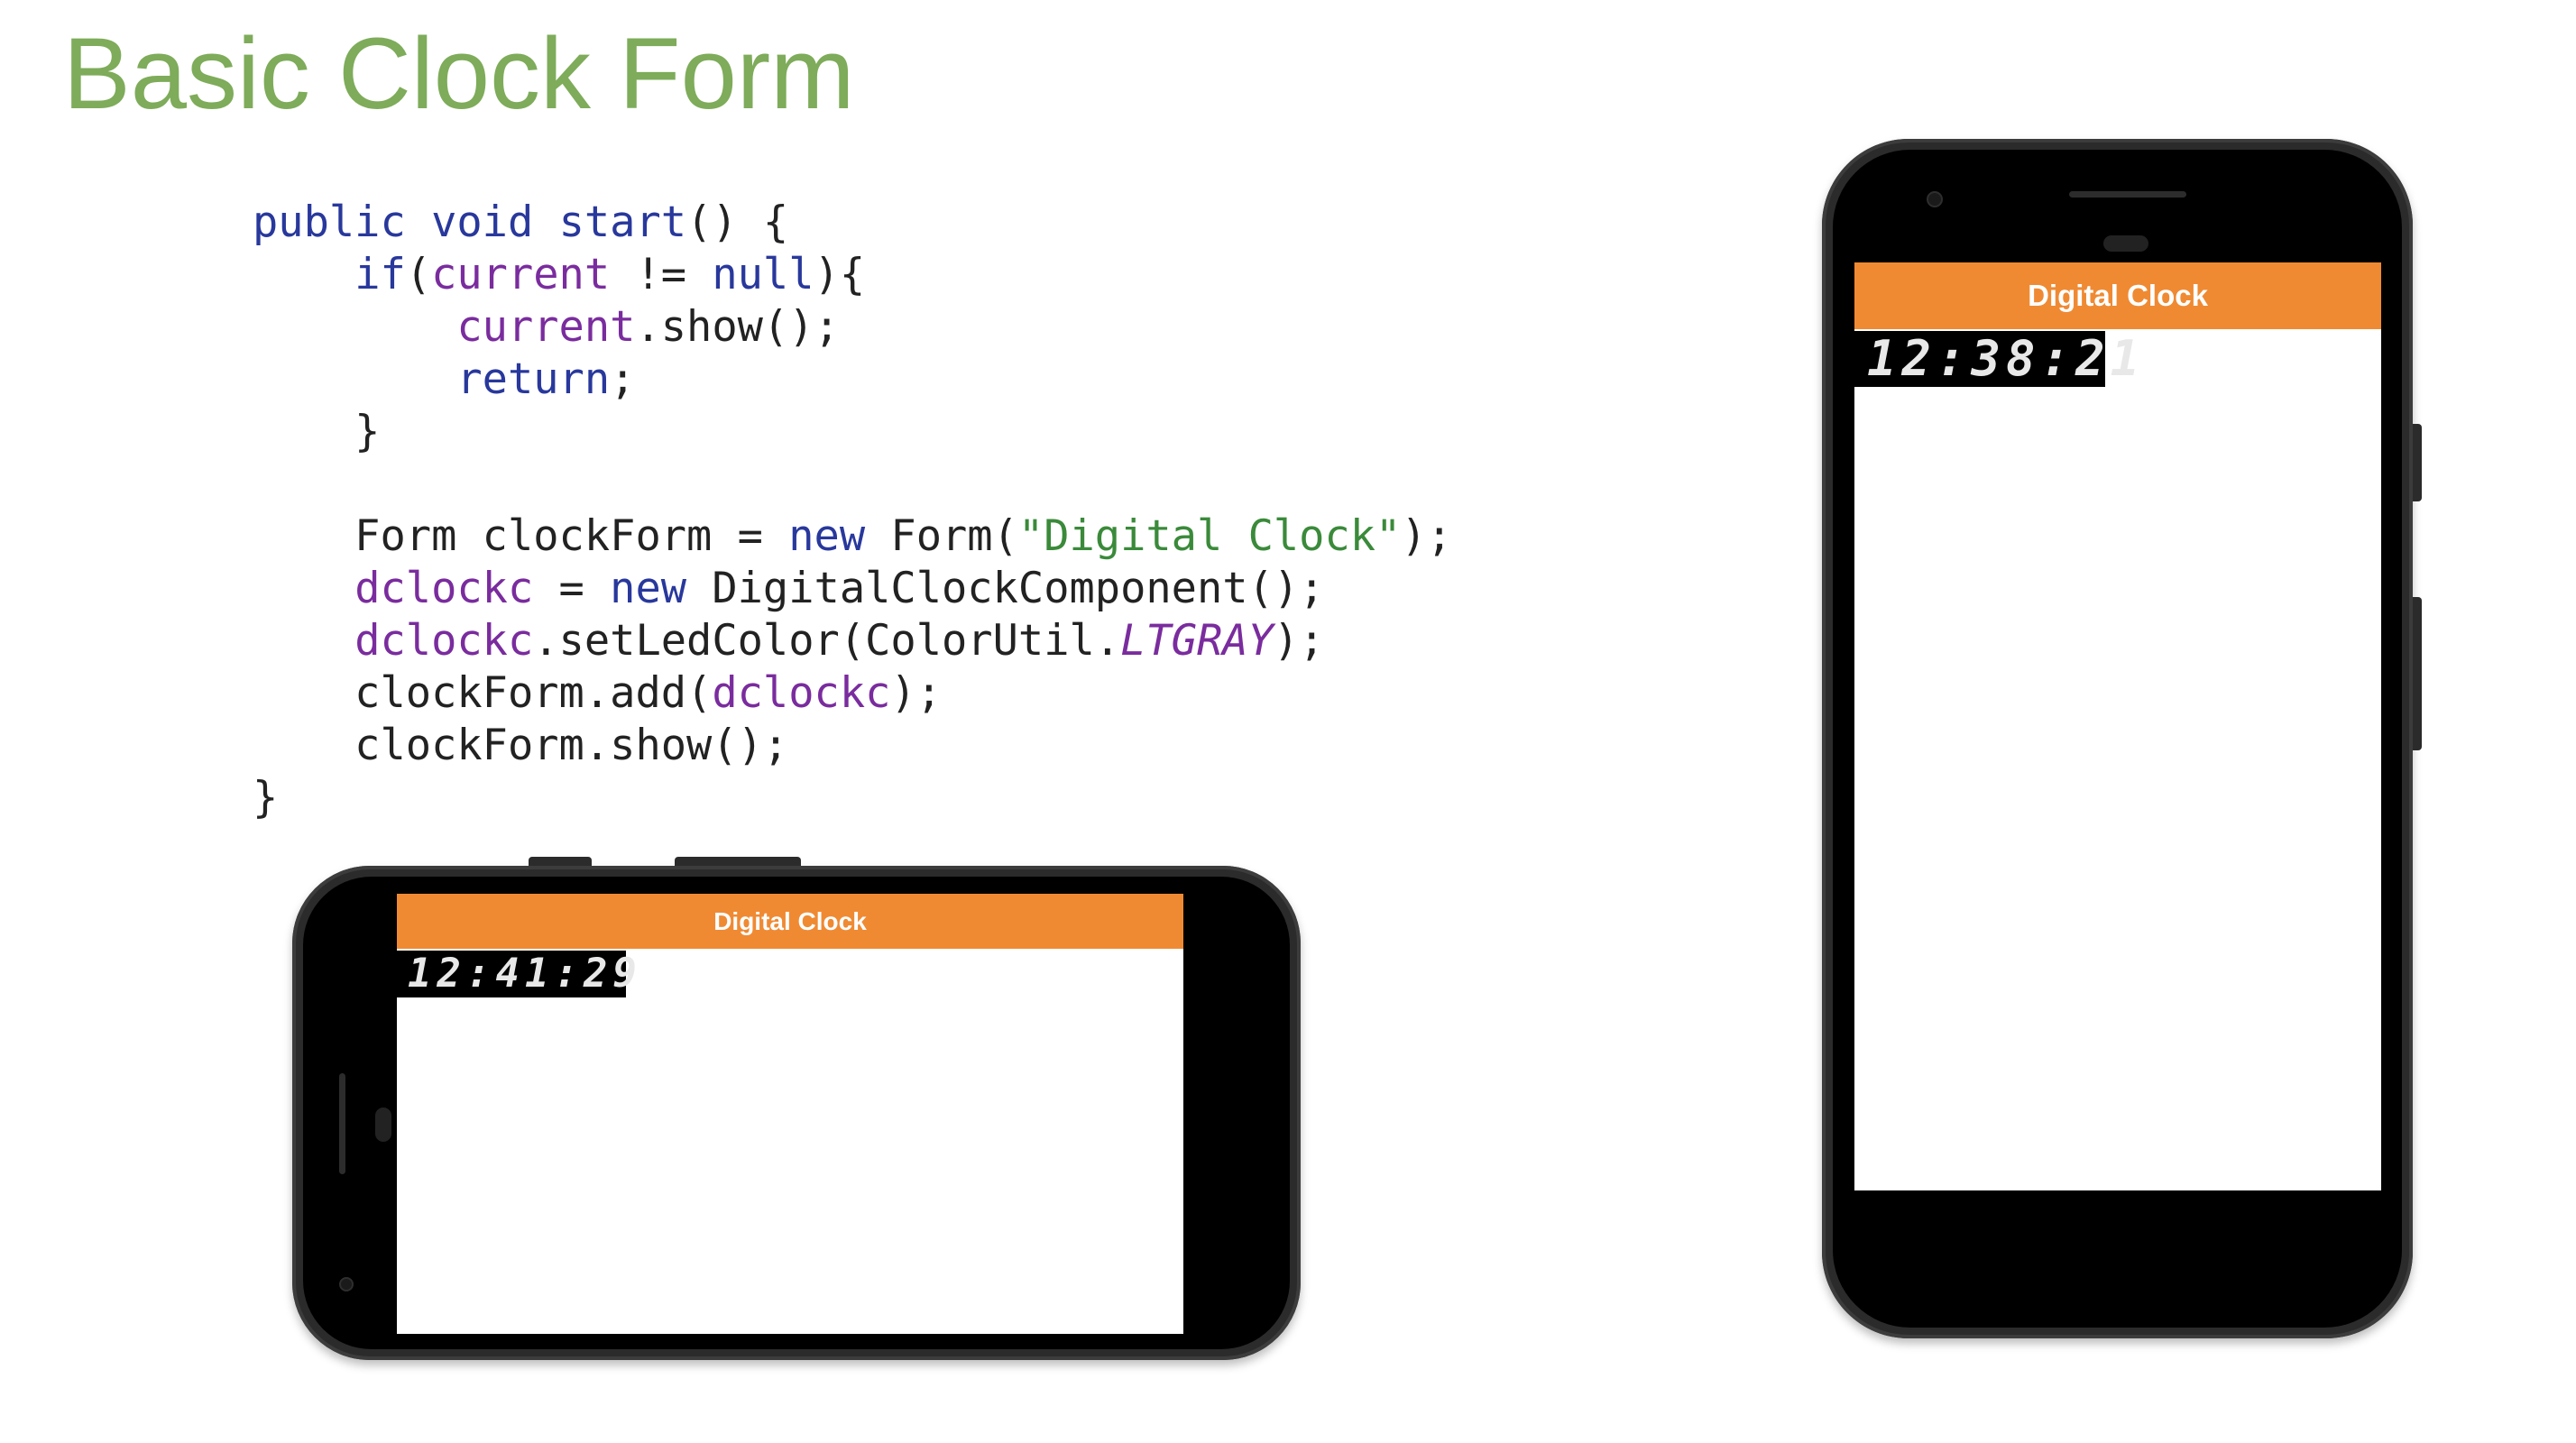 The height and width of the screenshot is (1443, 2576). What do you see at coordinates (840, 274) in the screenshot?
I see `code-token: ){` at bounding box center [840, 274].